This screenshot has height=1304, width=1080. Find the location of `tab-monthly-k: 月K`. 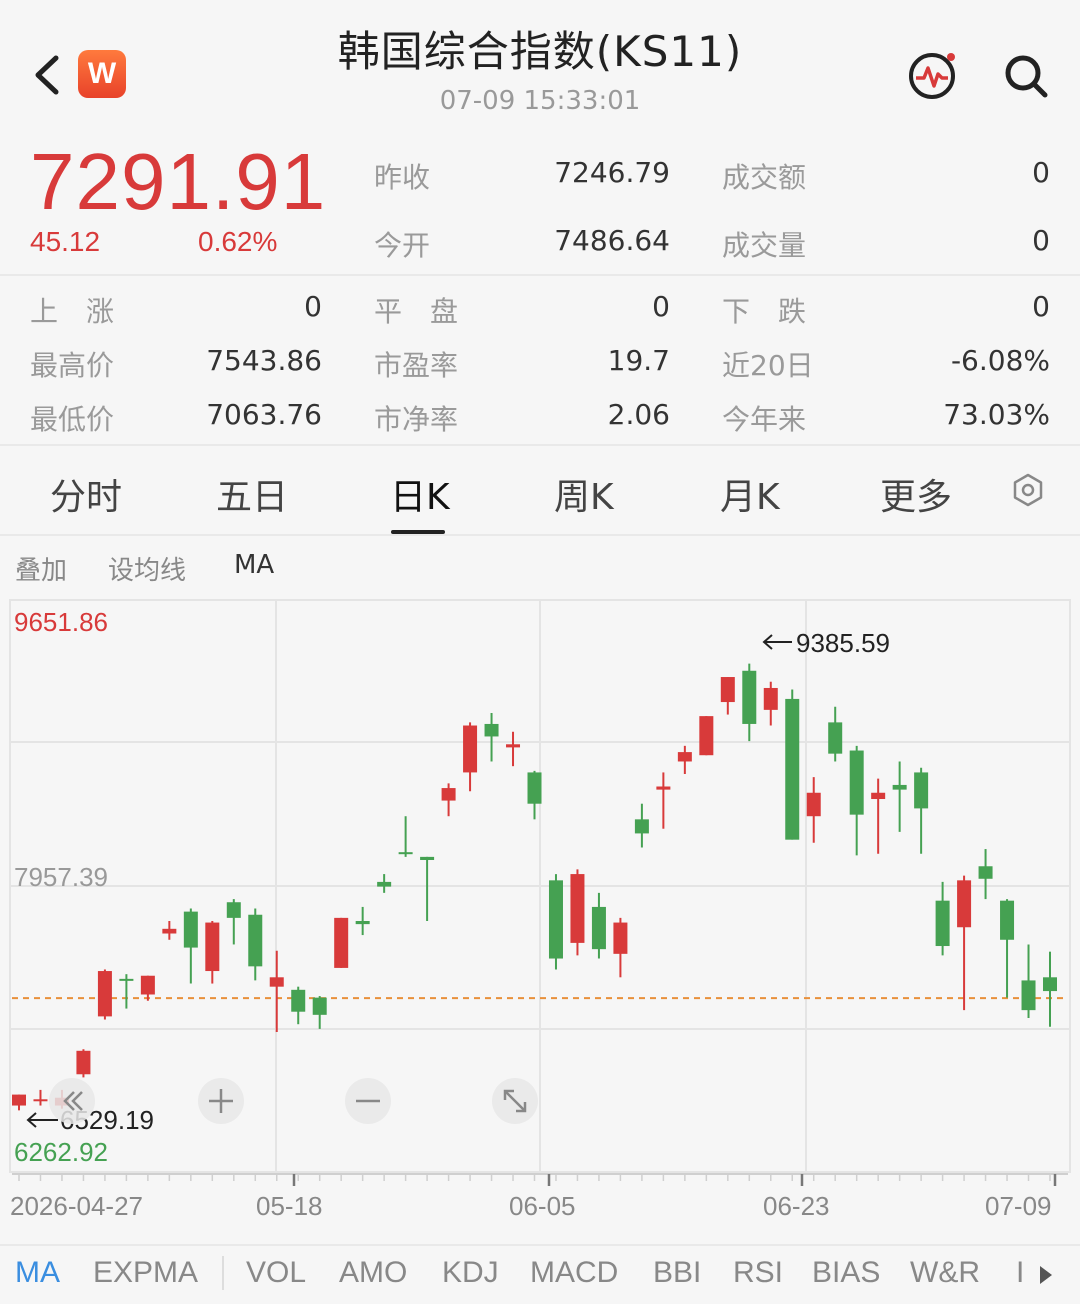

tab-monthly-k: 月K is located at coordinates (750, 494).